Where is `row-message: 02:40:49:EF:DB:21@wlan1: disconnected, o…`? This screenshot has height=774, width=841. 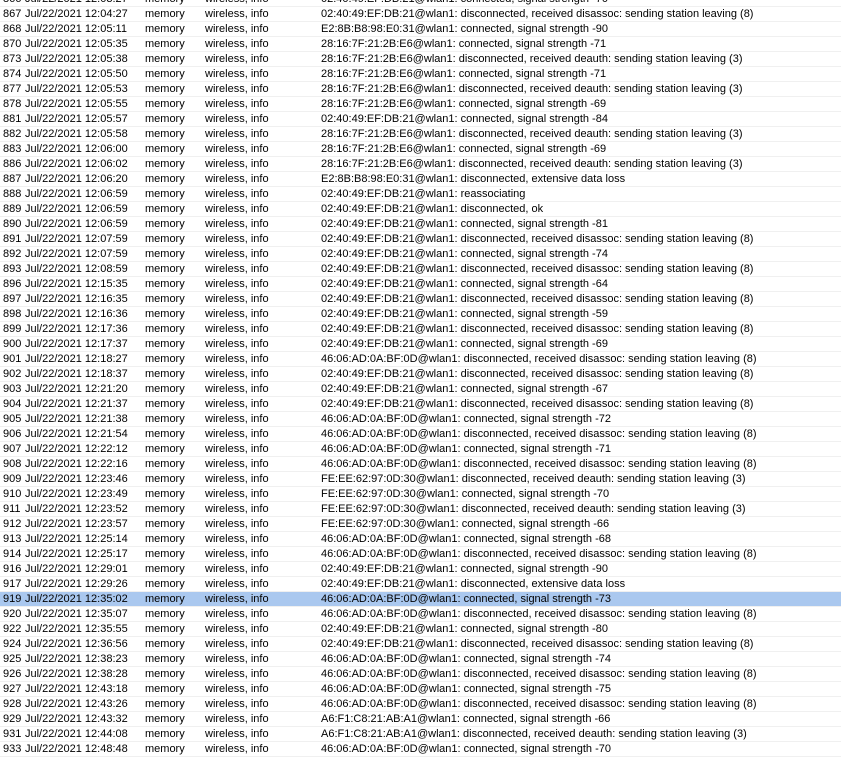 row-message: 02:40:49:EF:DB:21@wlan1: disconnected, o… is located at coordinates (432, 209).